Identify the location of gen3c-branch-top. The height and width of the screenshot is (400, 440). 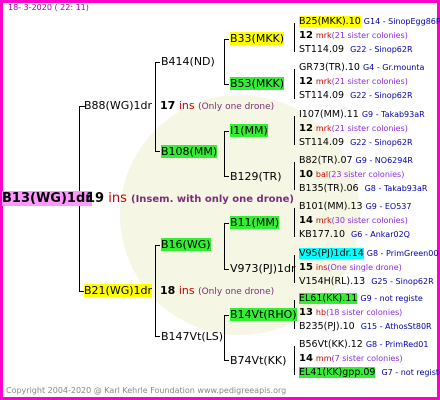
(226, 223).